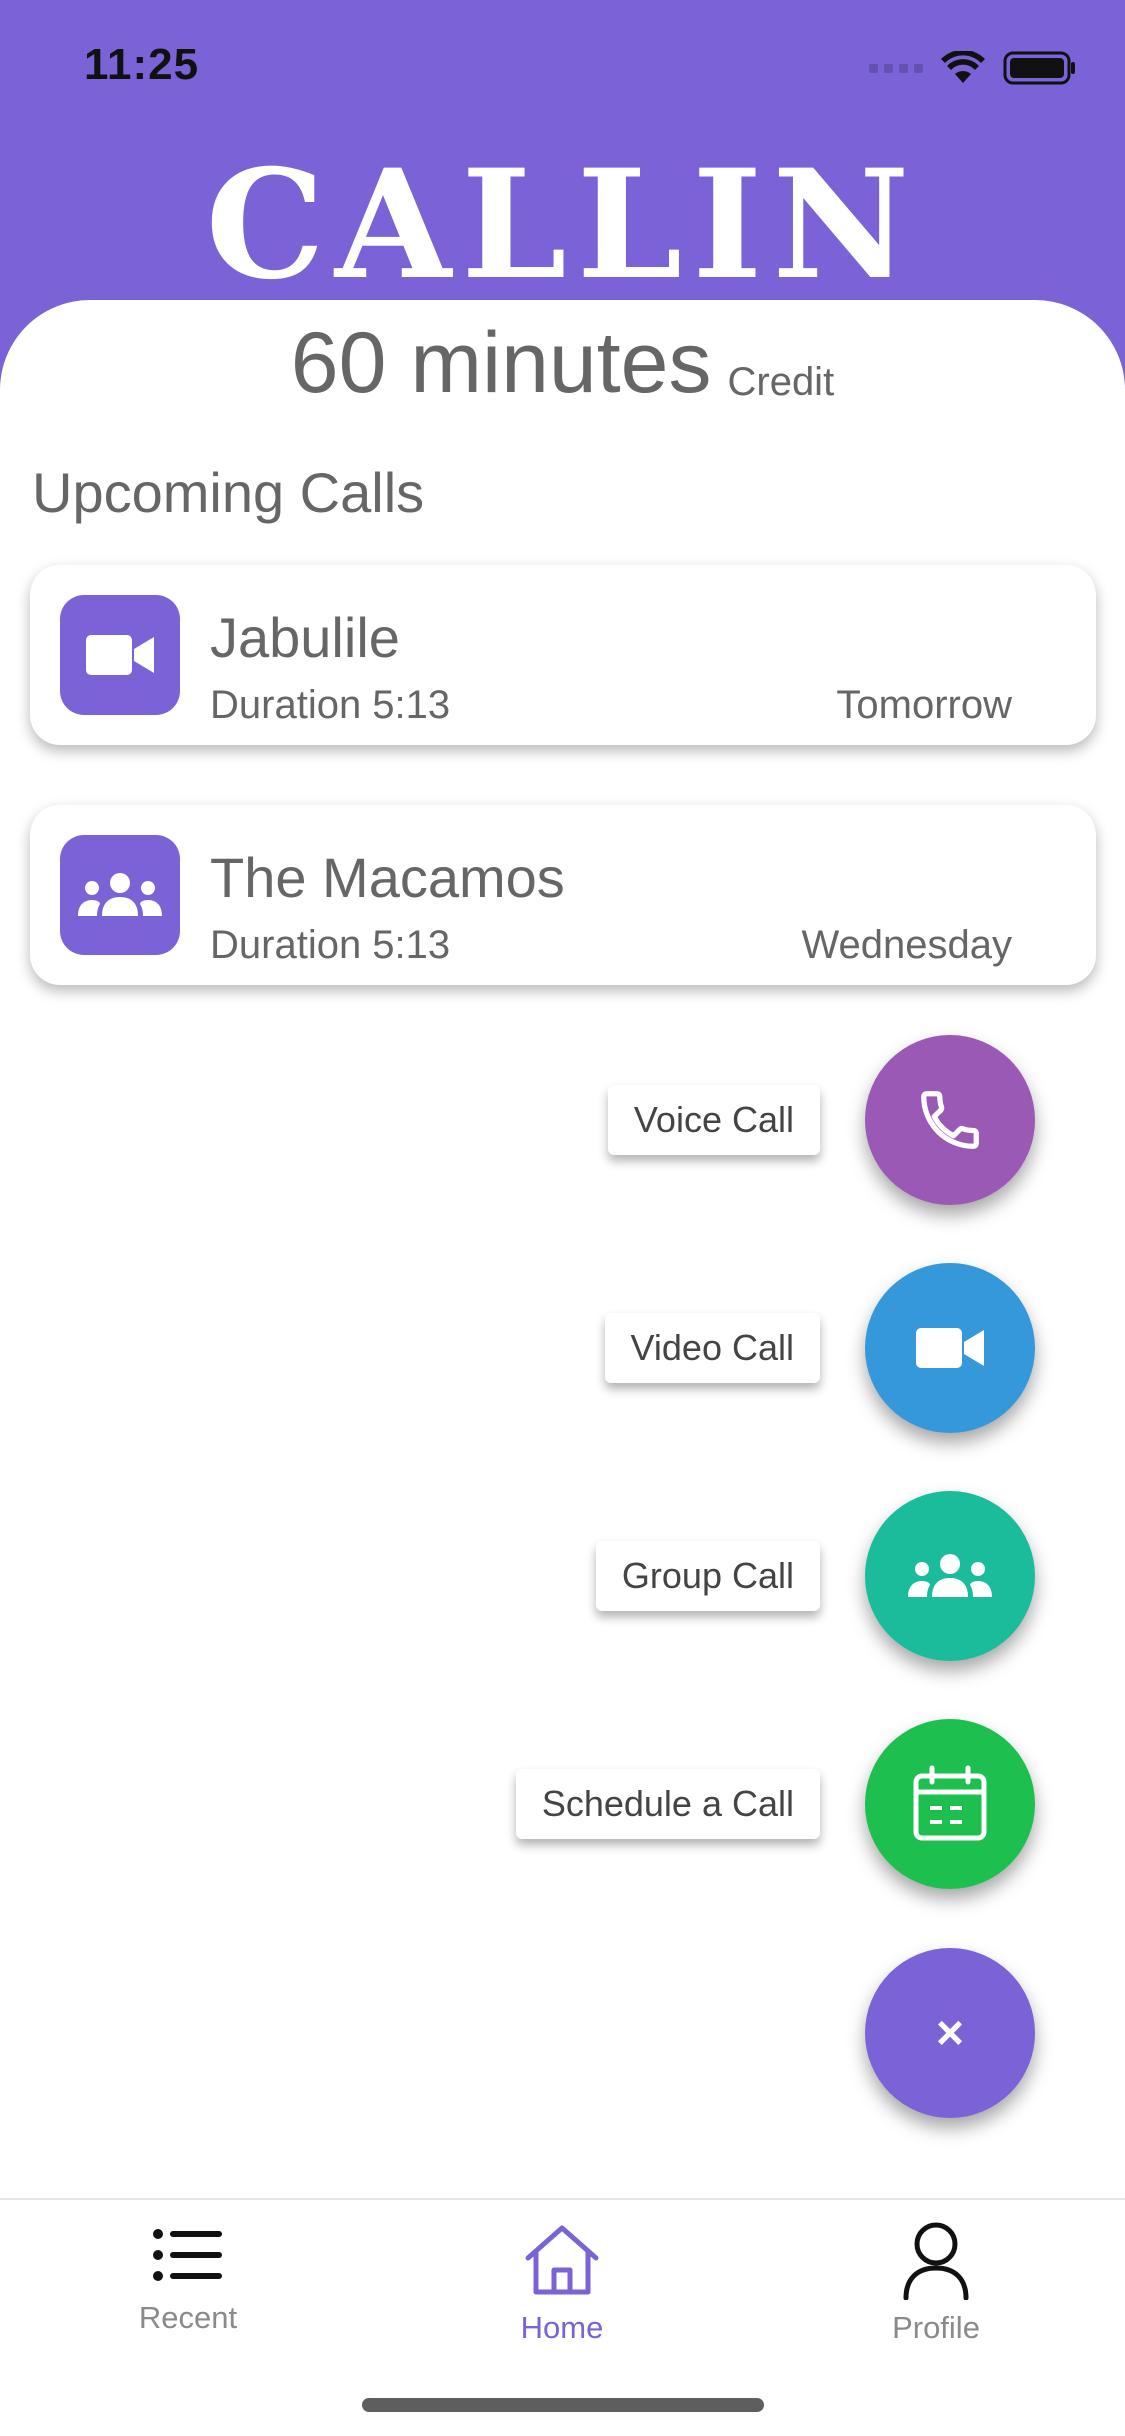 The height and width of the screenshot is (2436, 1125). Describe the element at coordinates (562, 2327) in the screenshot. I see `tab-label: Home` at that location.